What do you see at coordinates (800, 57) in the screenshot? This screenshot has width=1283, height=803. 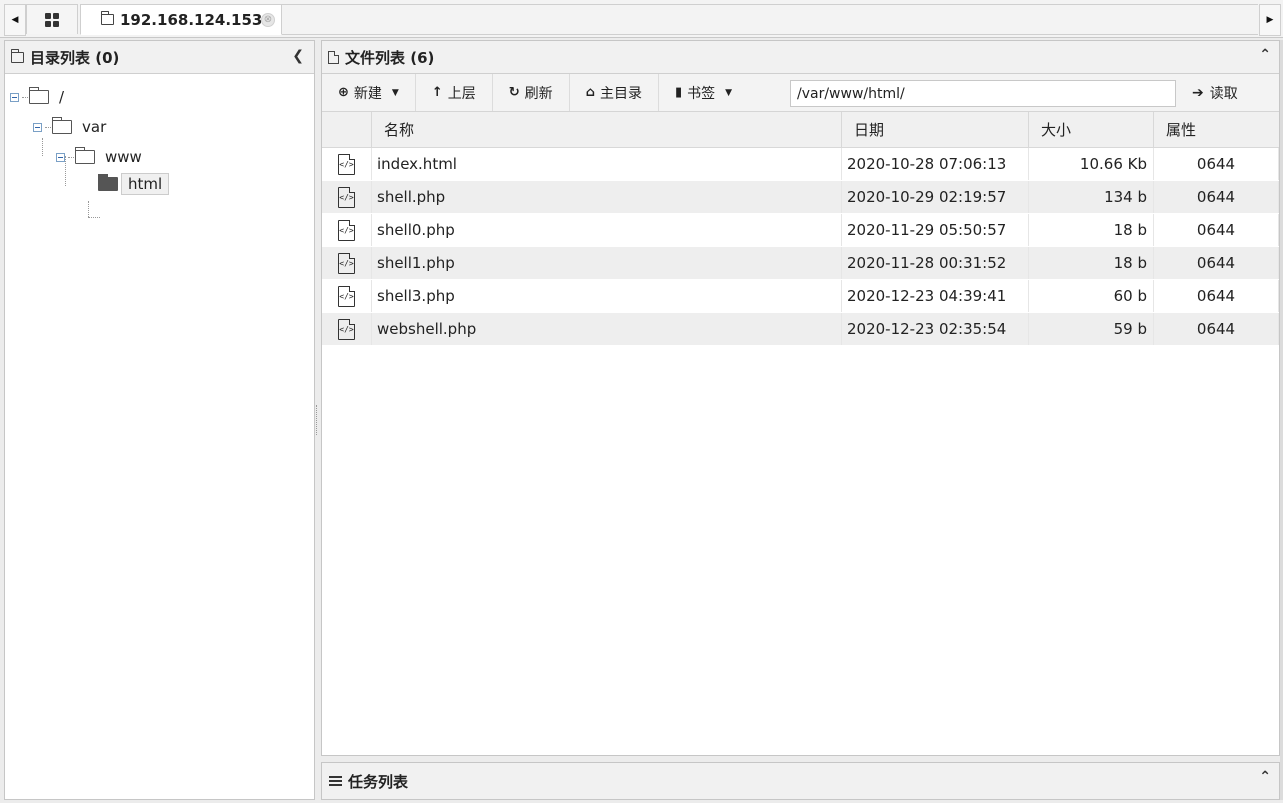 I see `file-panel-header: 文件列表 (6) ⌃` at bounding box center [800, 57].